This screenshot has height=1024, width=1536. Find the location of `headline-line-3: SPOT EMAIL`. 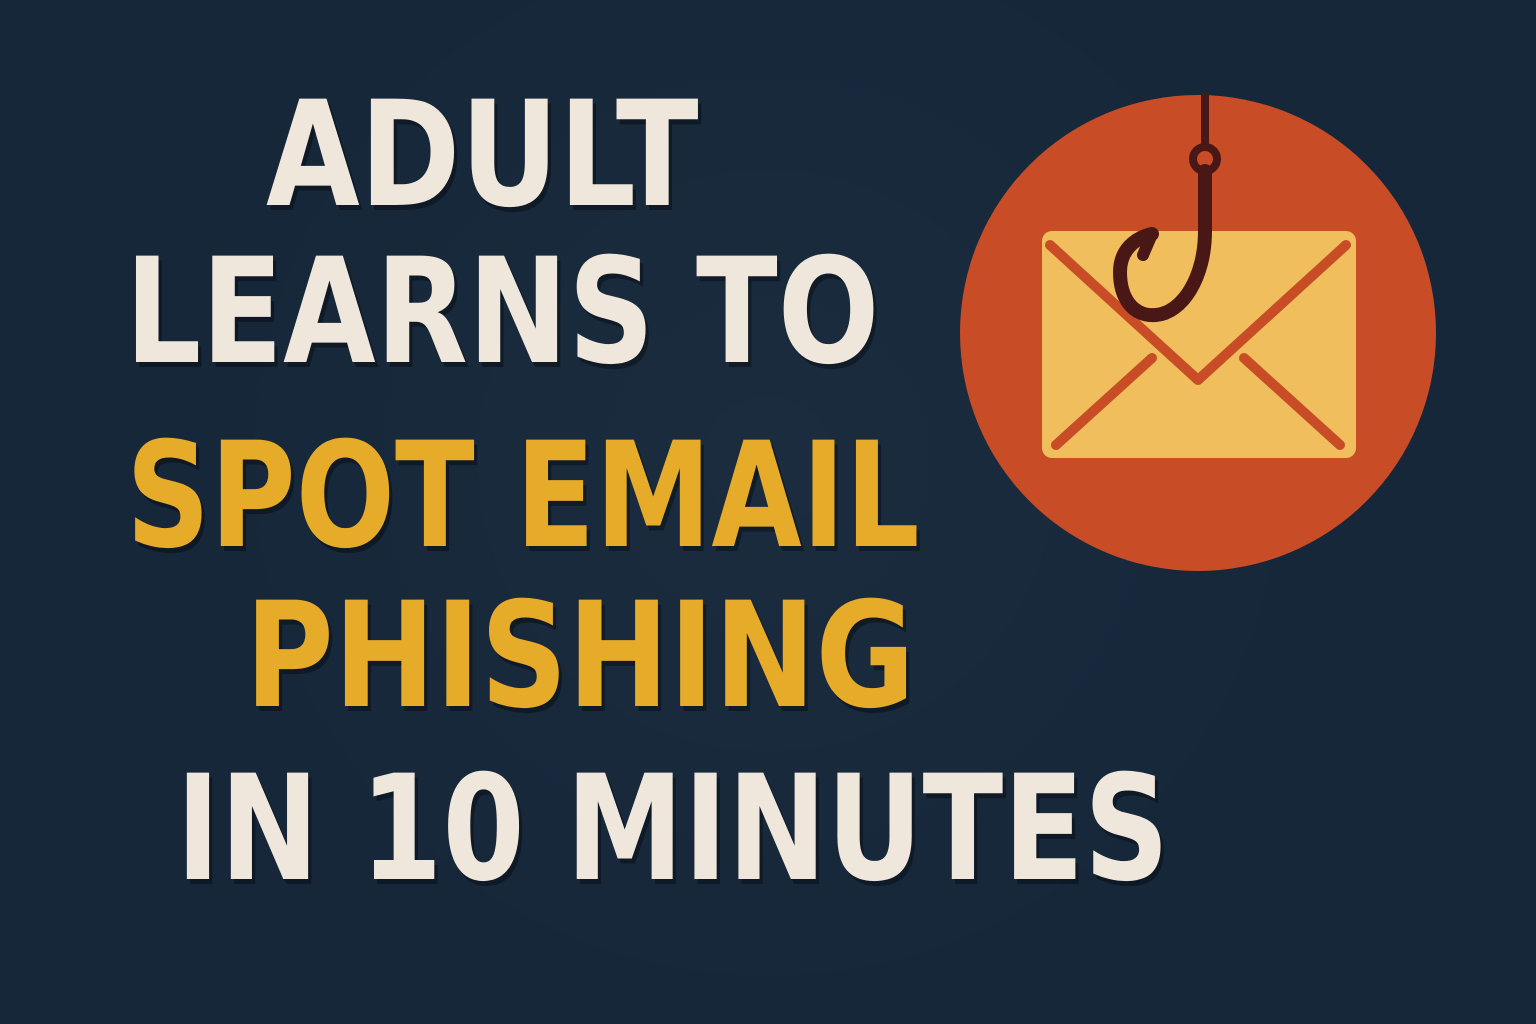

headline-line-3: SPOT EMAIL is located at coordinates (523, 496).